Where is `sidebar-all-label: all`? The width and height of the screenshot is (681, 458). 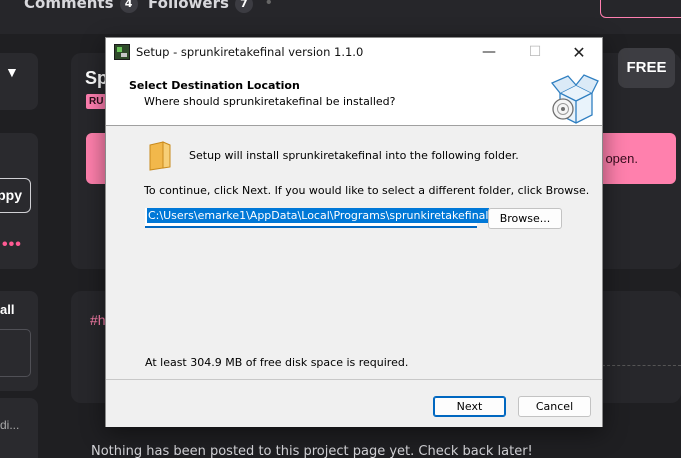
sidebar-all-label: all is located at coordinates (7, 309).